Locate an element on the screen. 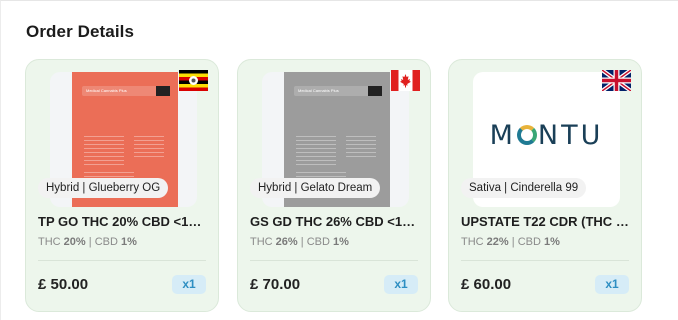 The height and width of the screenshot is (320, 678). price: £ 50.00 is located at coordinates (63, 284).